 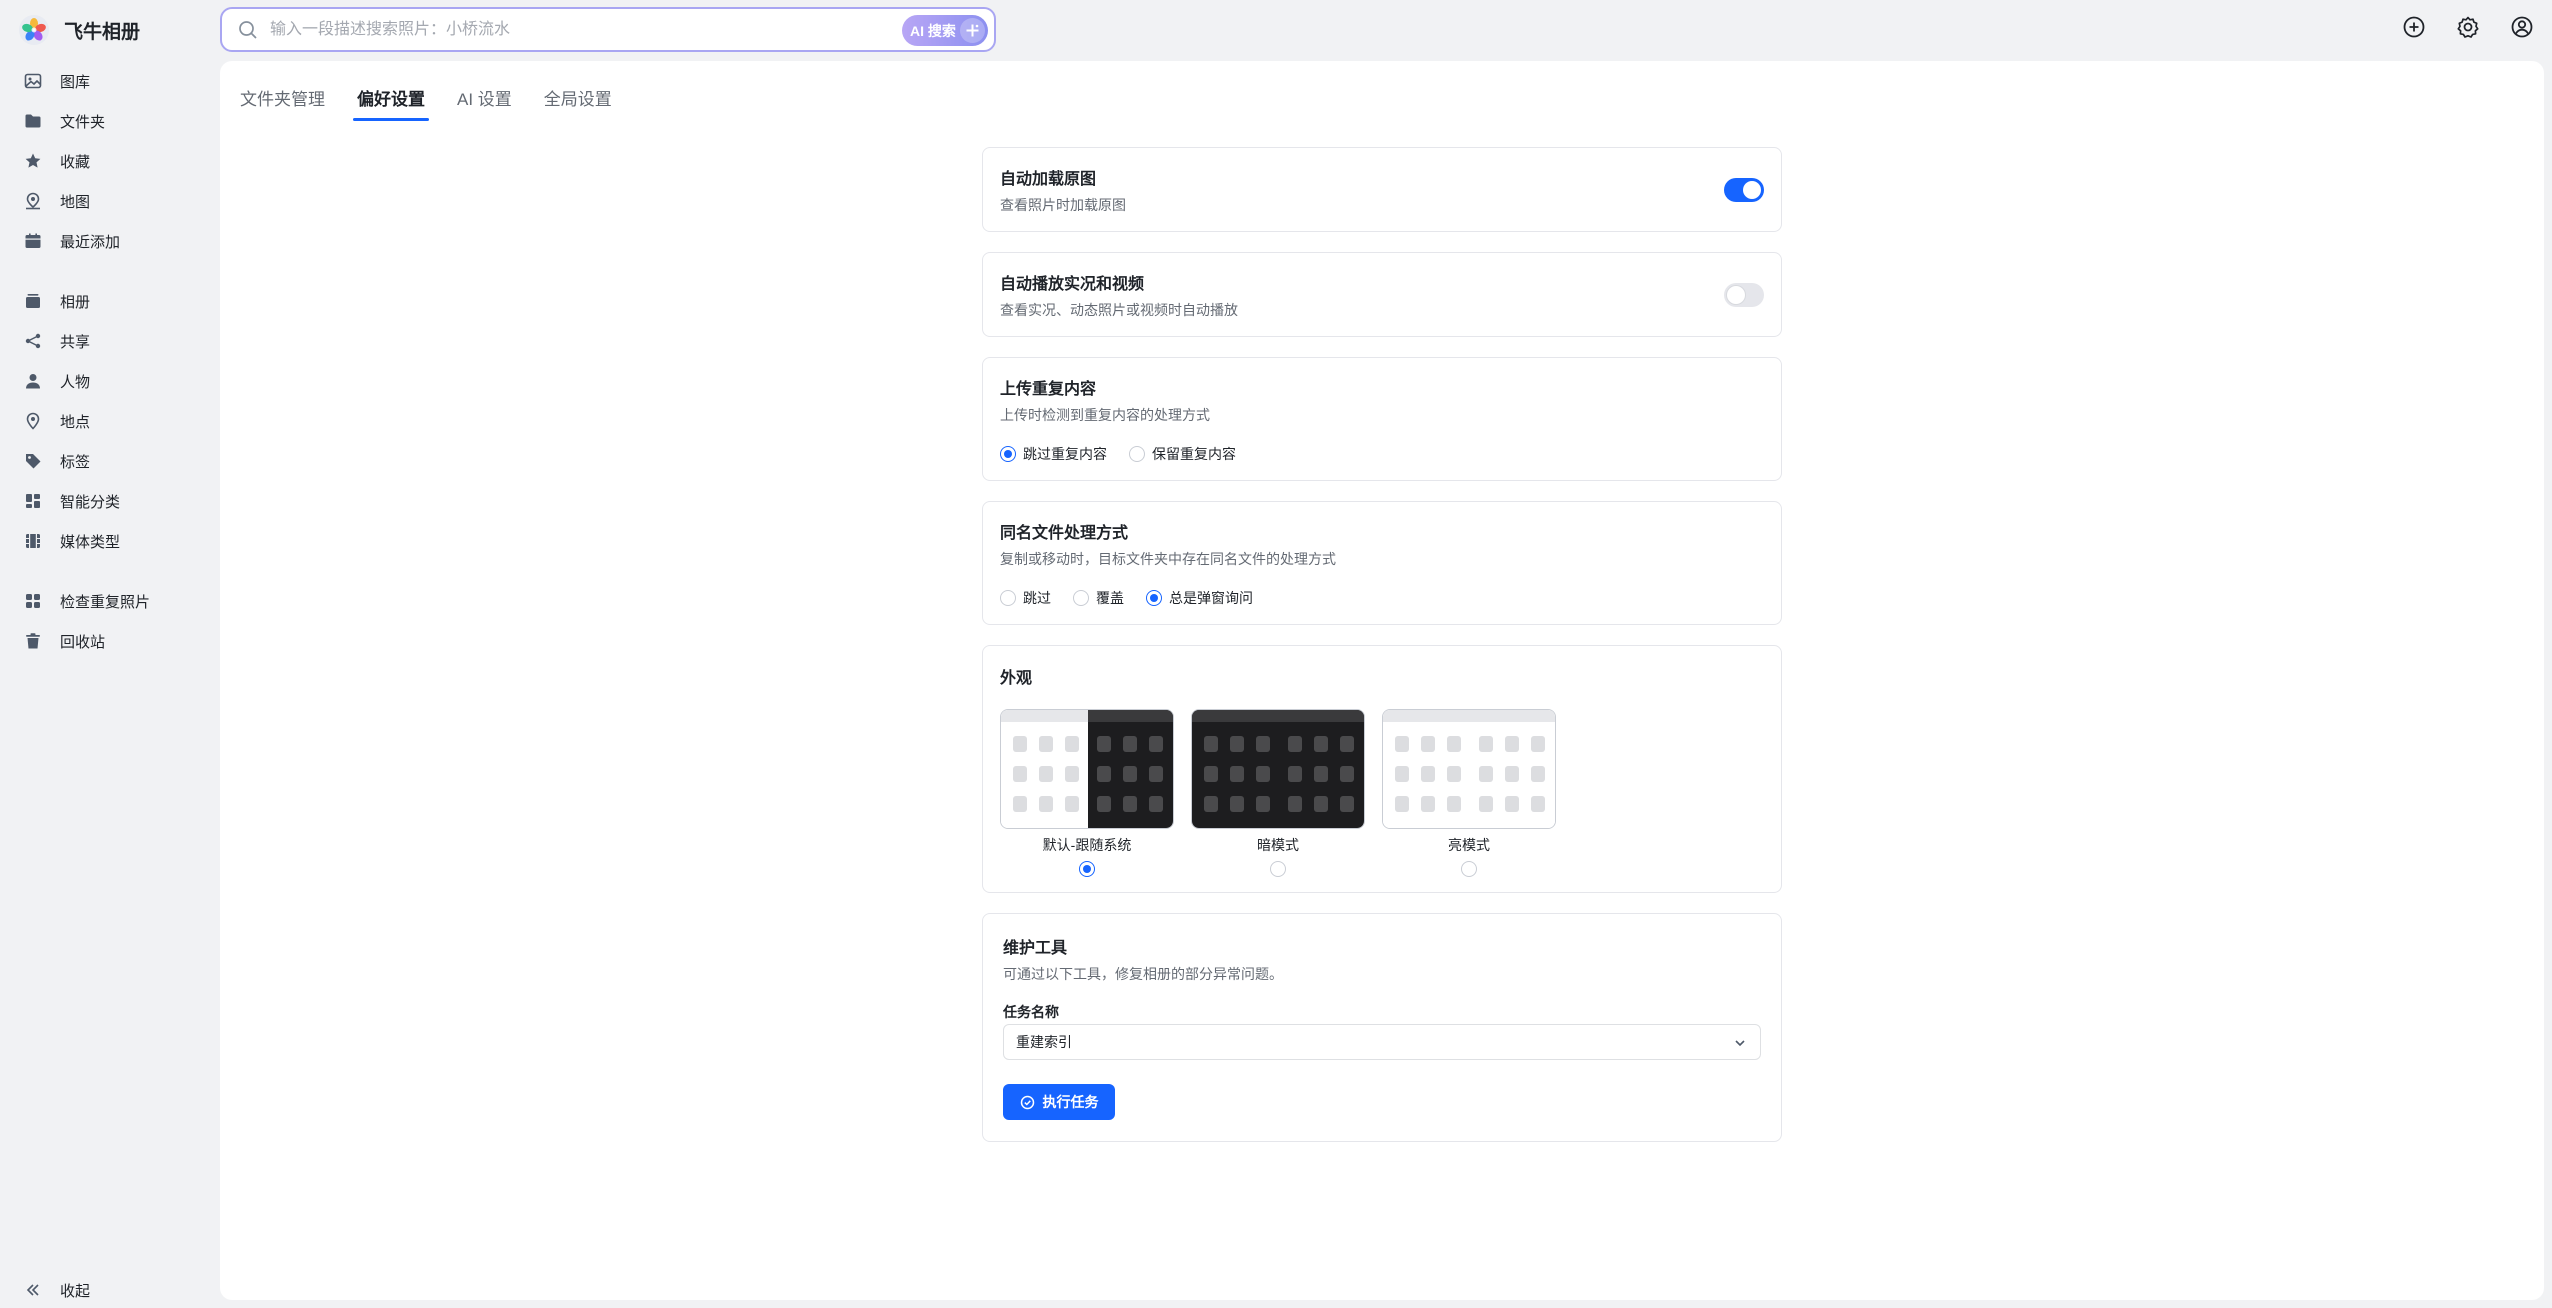 What do you see at coordinates (33, 201) in the screenshot?
I see `map-pin-icon` at bounding box center [33, 201].